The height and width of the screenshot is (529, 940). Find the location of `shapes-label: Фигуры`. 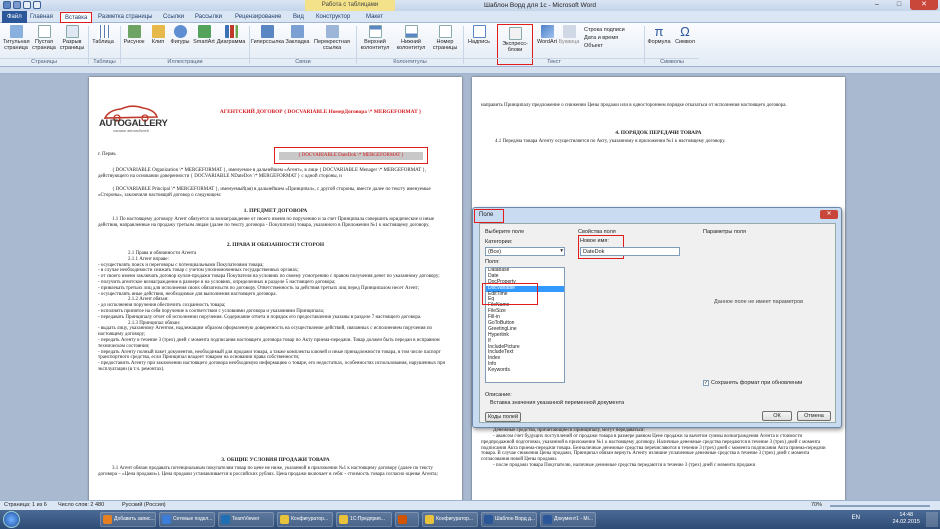

shapes-label: Фигуры is located at coordinates (180, 42).